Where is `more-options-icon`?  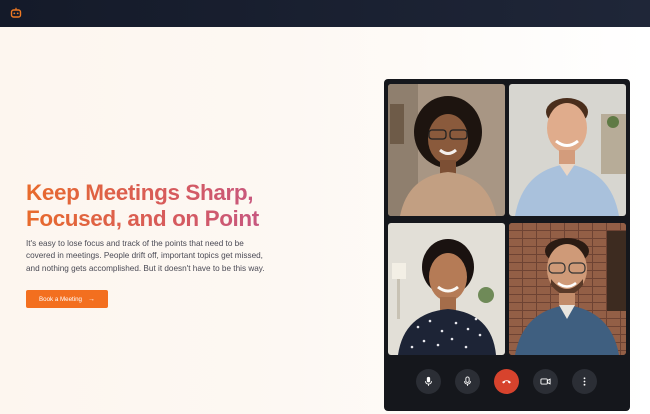 more-options-icon is located at coordinates (584, 381).